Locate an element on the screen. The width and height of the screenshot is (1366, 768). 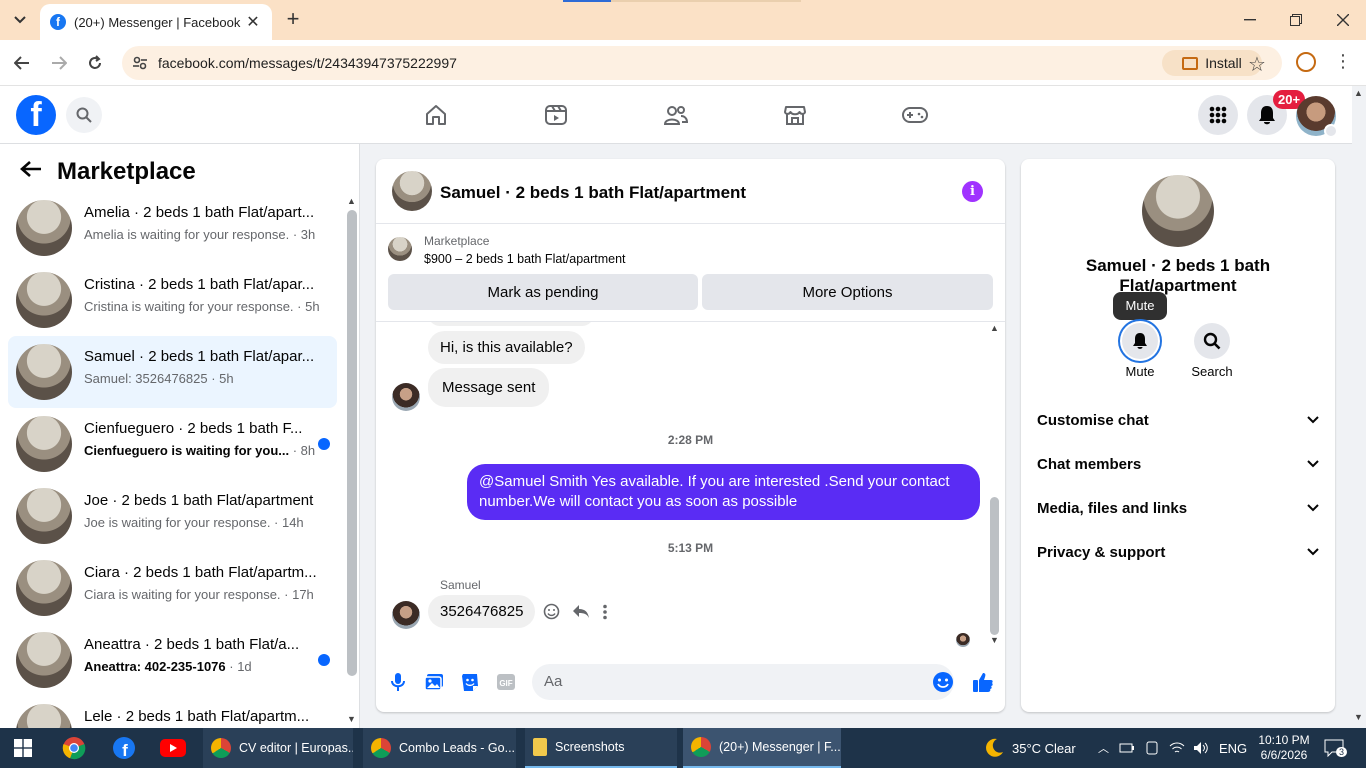
chrome-icon is located at coordinates (221, 748).